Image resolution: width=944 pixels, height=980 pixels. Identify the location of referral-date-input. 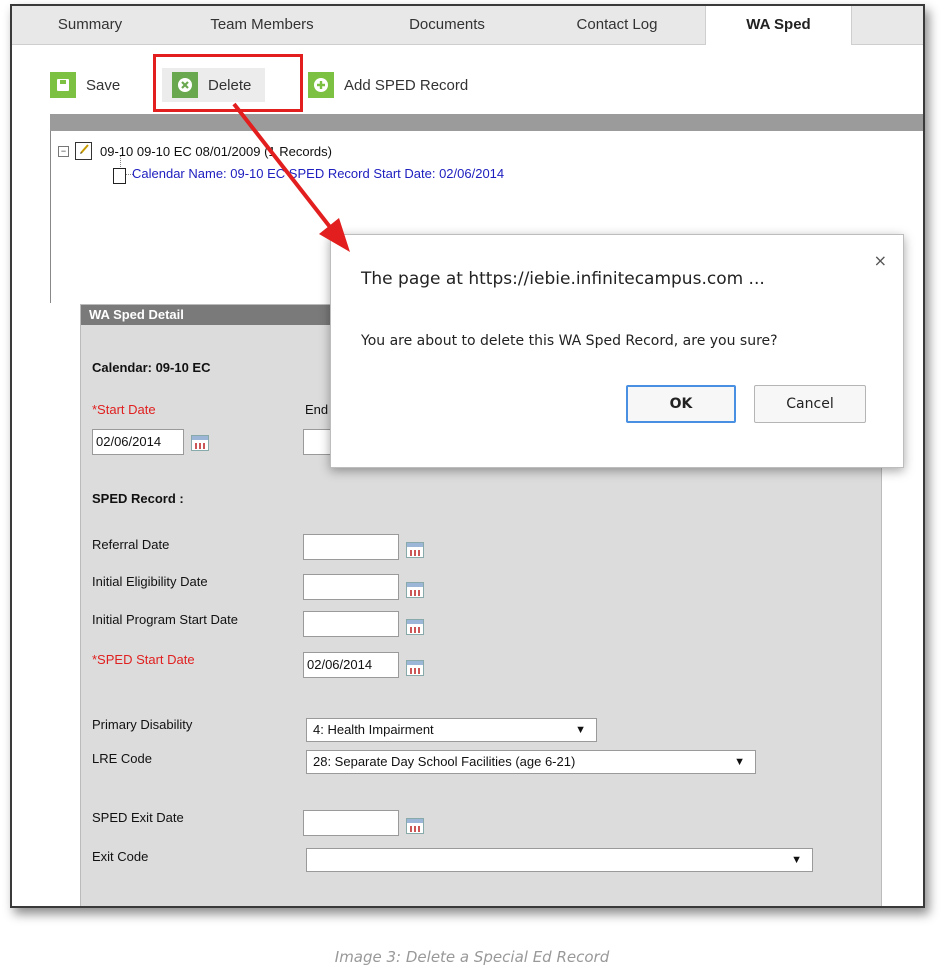
(351, 547).